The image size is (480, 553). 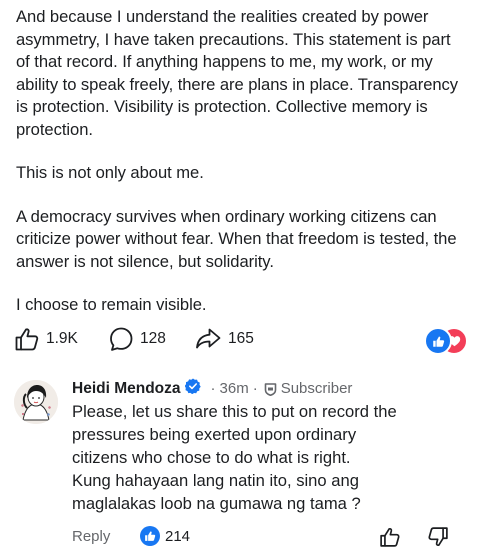 I want to click on comment-author-name: Heidi Mendoza, so click(x=126, y=389).